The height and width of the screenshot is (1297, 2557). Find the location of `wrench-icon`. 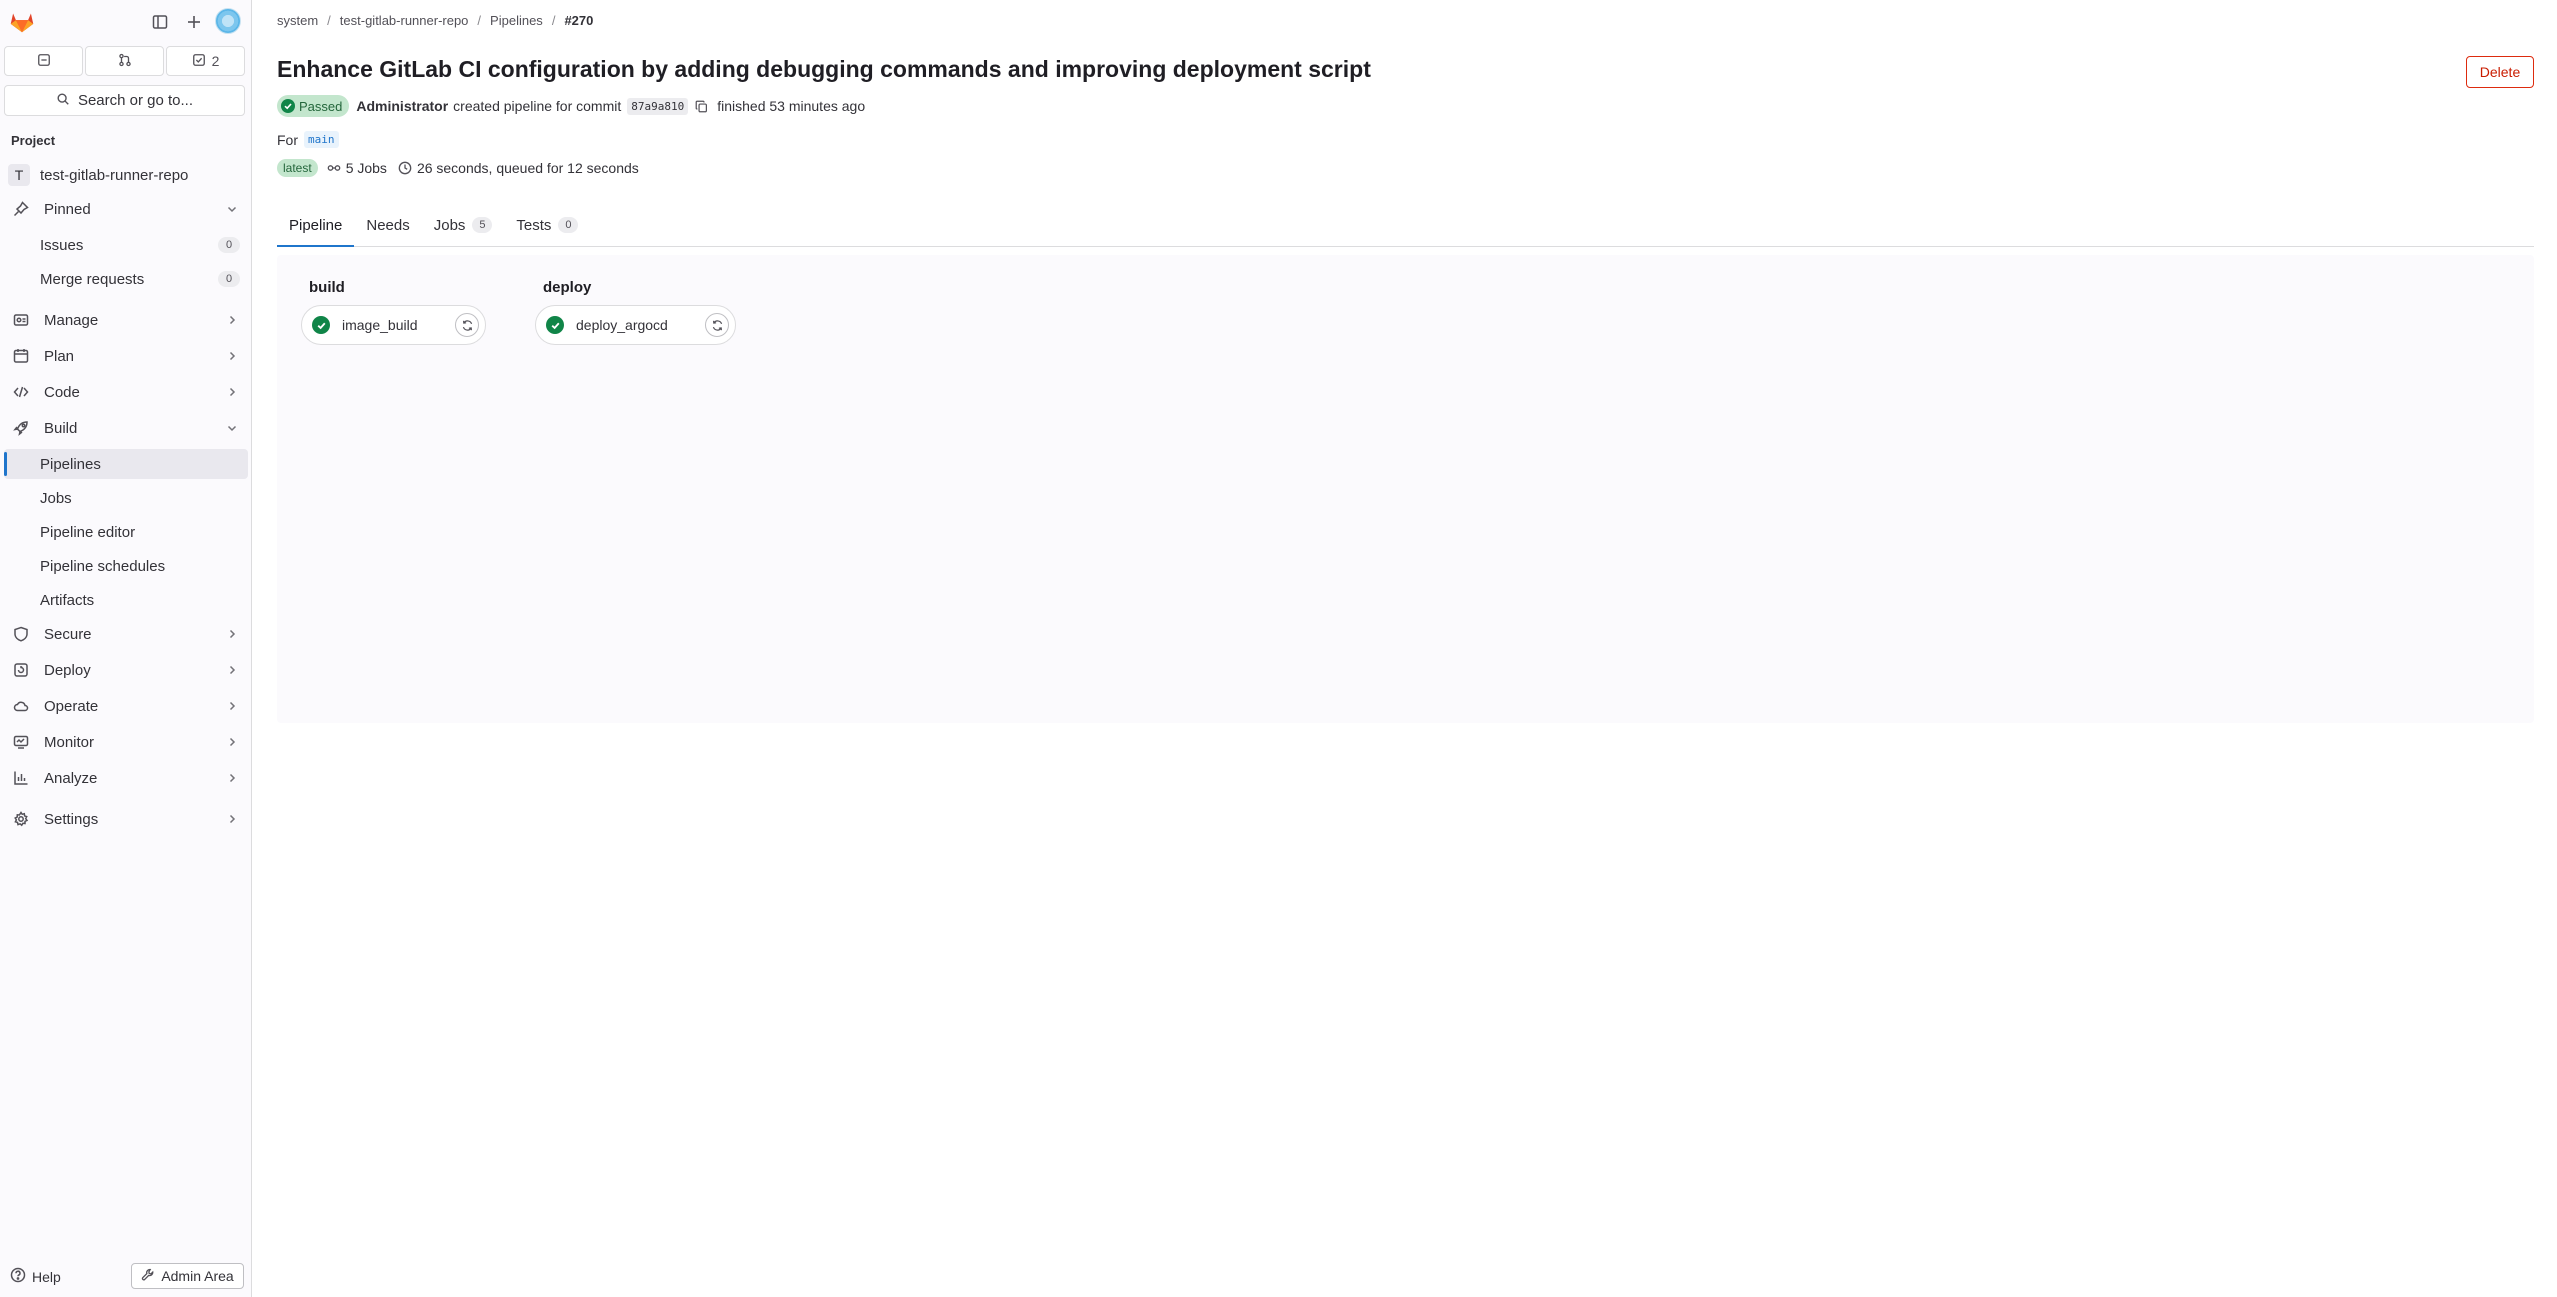

wrench-icon is located at coordinates (148, 1276).